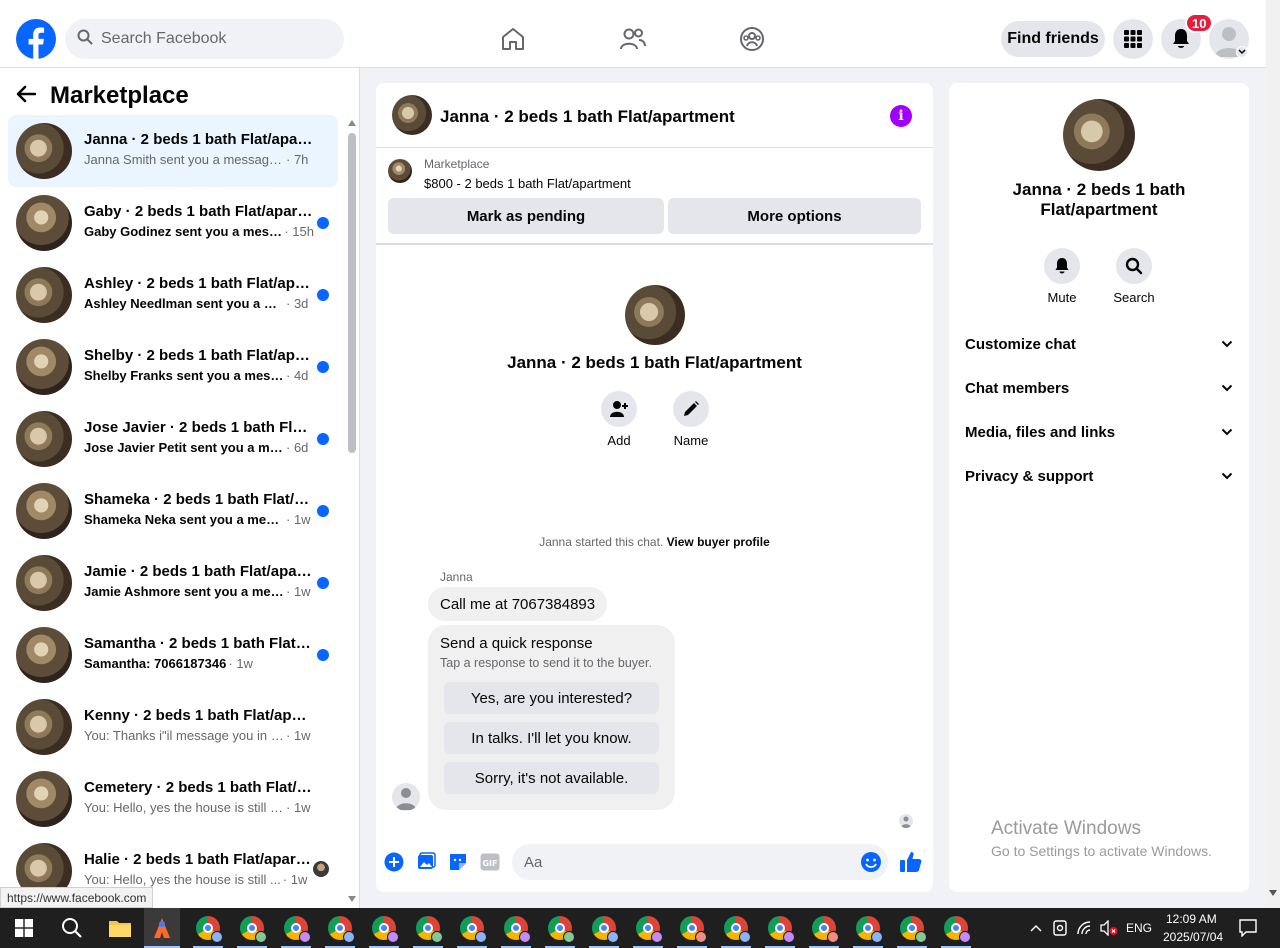  I want to click on quick-response-button: Yes, are you interested?, so click(551, 698).